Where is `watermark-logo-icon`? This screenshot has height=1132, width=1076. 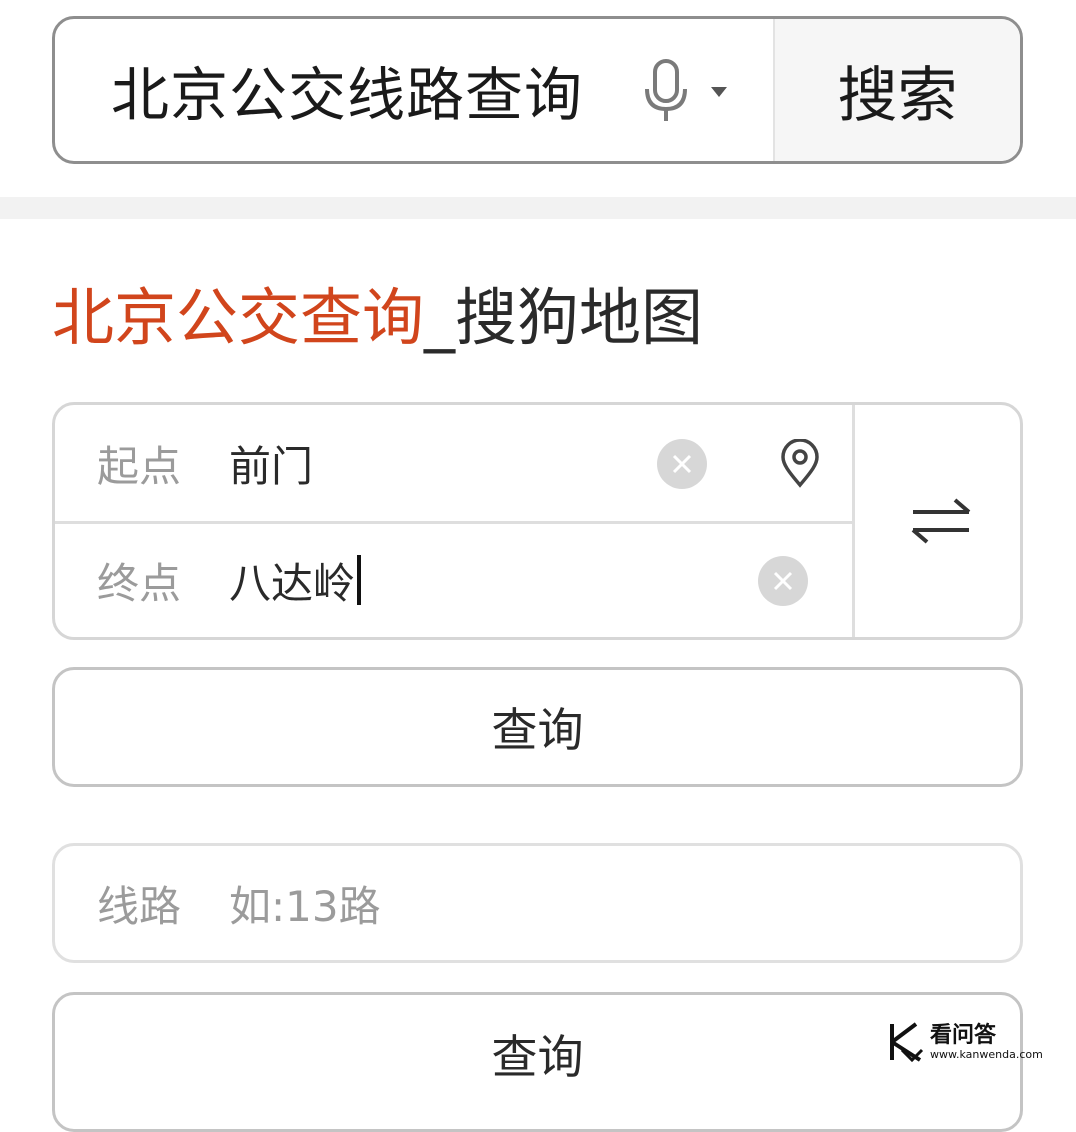 watermark-logo-icon is located at coordinates (907, 1042).